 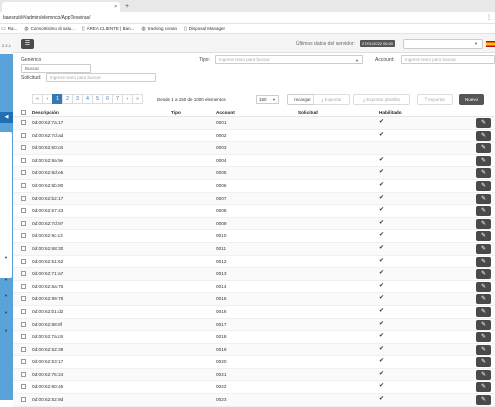 I want to click on table-row: 0d:00:62:7d:ad 0002 ✔ ✎, so click(x=254, y=136).